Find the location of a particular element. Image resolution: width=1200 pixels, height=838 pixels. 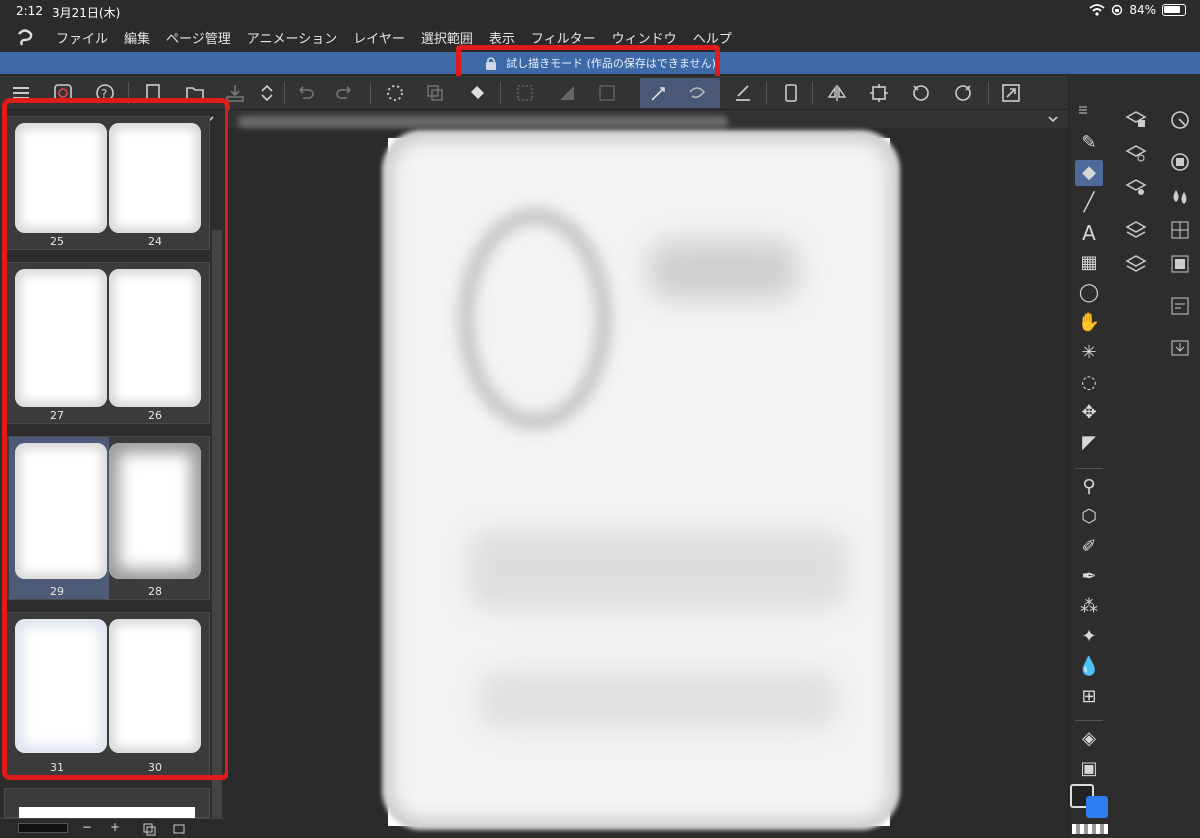

up-down-icon is located at coordinates (267, 93).